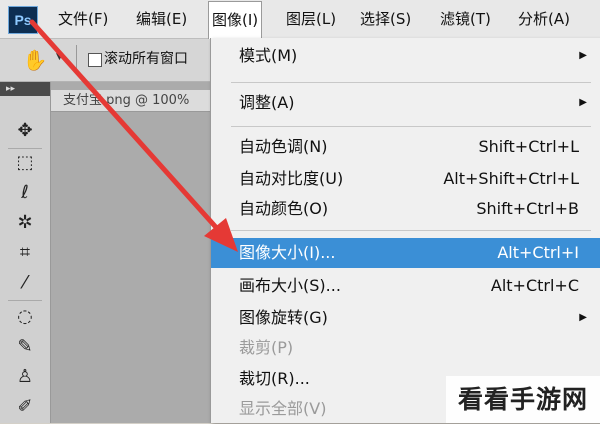  I want to click on menu-item-label: 自动色调(N), so click(283, 146).